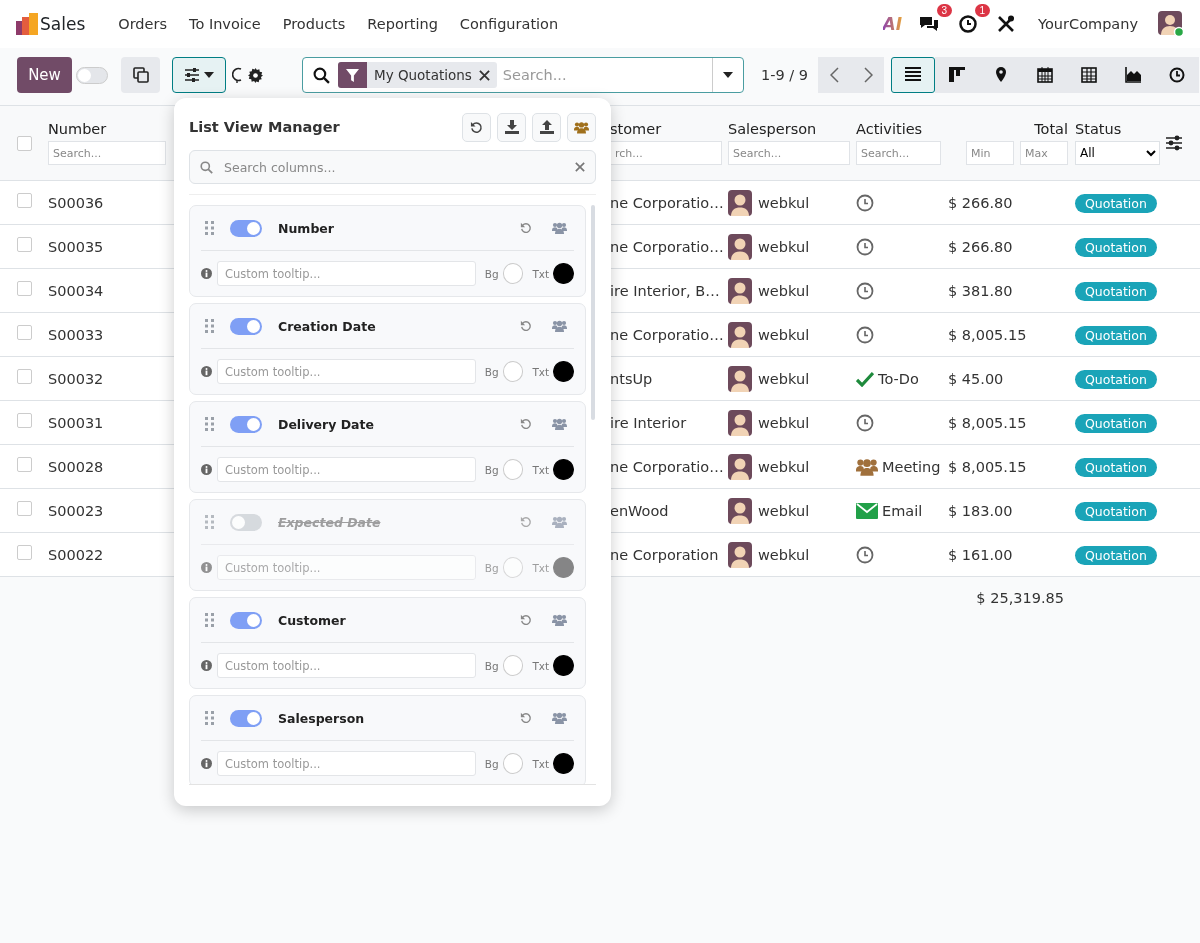  Describe the element at coordinates (648, 422) in the screenshot. I see `table-cell-text: ire Interior` at that location.